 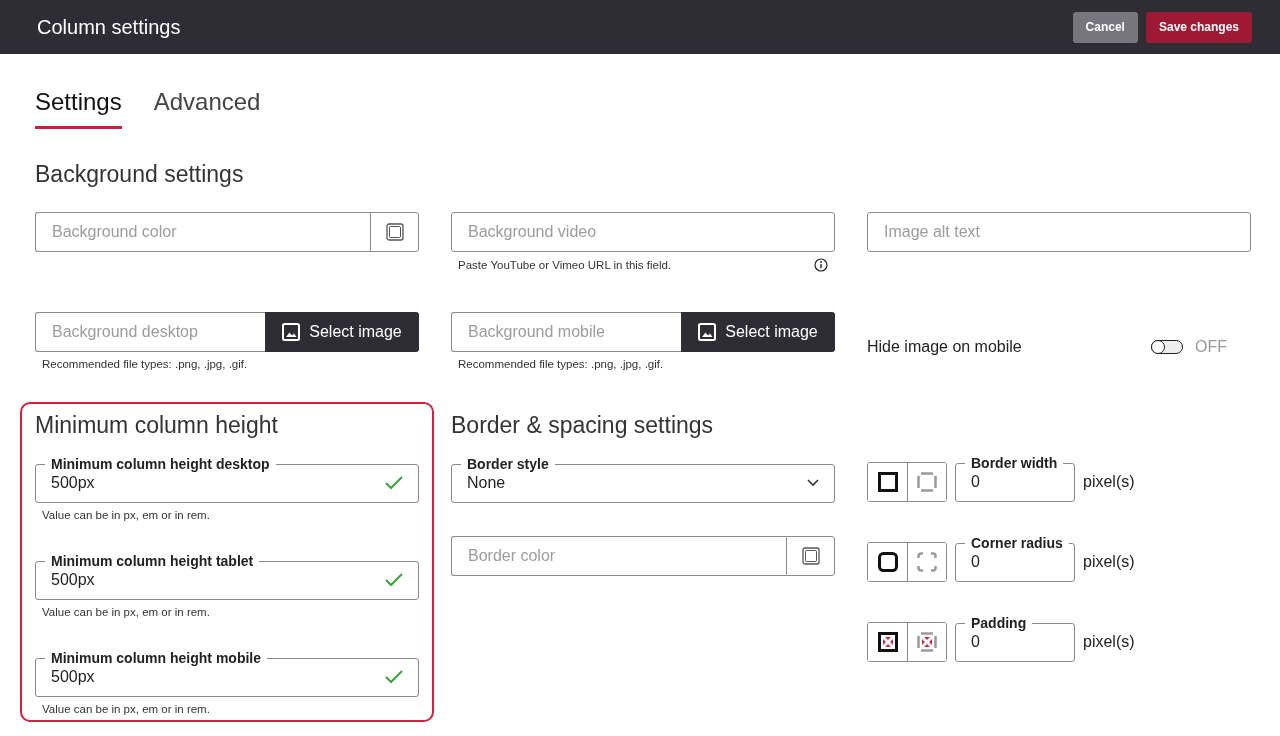 What do you see at coordinates (157, 425) in the screenshot?
I see `section-title: Minimum column height` at bounding box center [157, 425].